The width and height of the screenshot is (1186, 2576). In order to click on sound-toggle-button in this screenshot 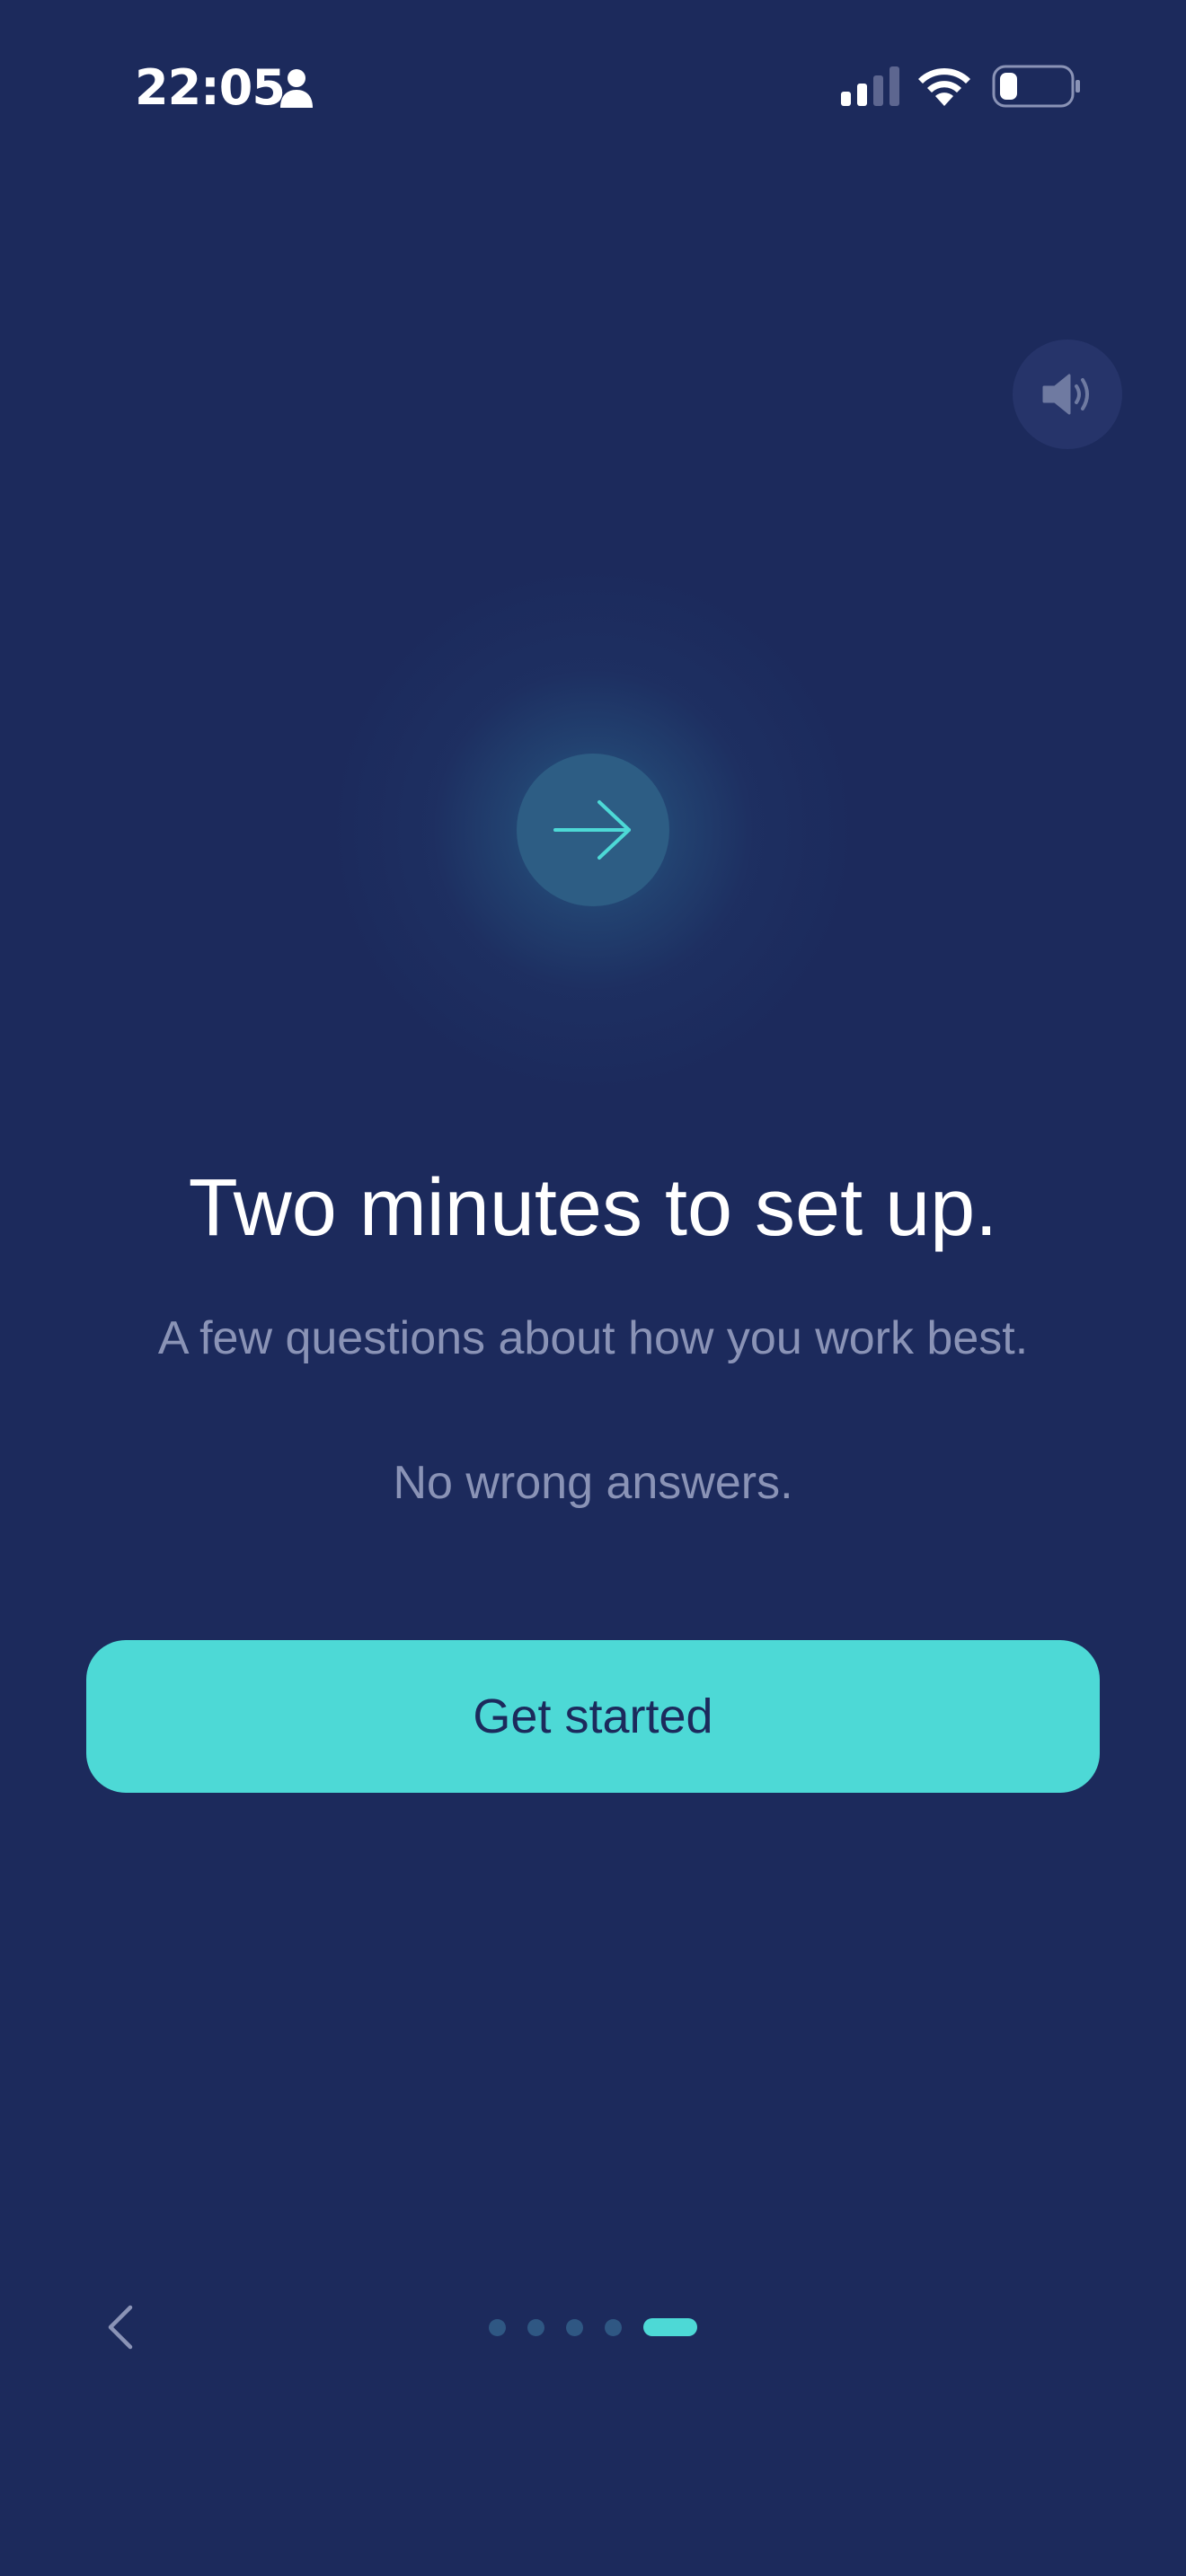, I will do `click(1067, 394)`.